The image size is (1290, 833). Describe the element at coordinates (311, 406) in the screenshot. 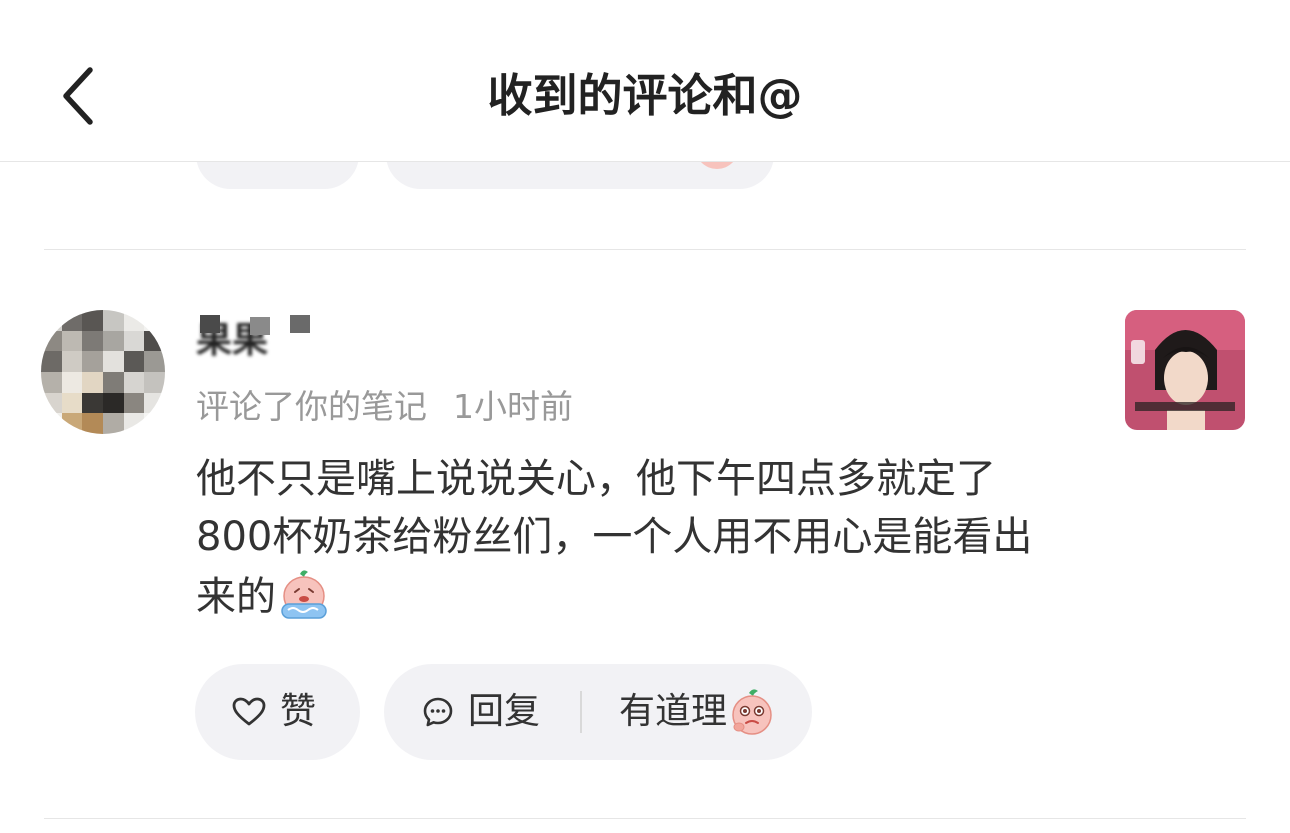

I see `action-text: 评论了你的笔记` at that location.